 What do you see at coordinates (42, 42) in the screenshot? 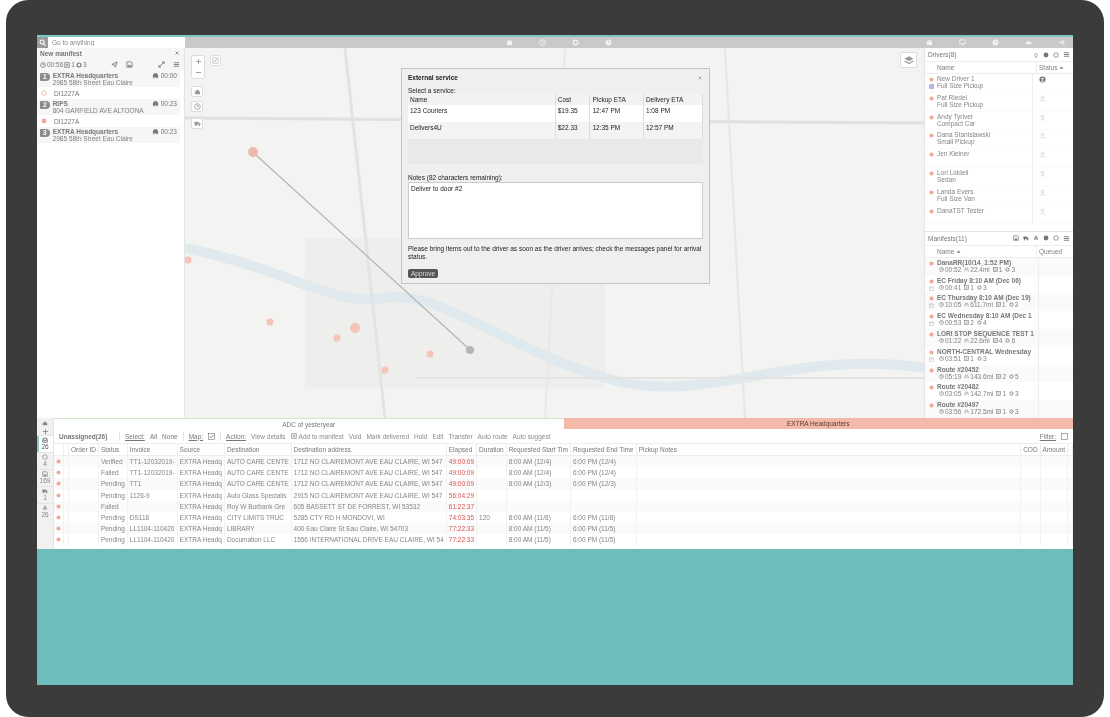
I see `search-icon` at bounding box center [42, 42].